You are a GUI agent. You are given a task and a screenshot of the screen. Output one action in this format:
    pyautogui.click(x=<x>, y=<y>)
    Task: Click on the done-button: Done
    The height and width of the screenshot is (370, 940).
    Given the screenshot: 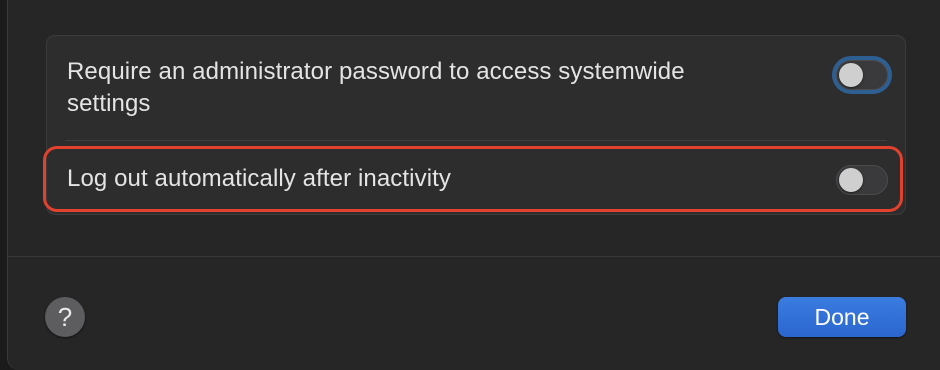 What is the action you would take?
    pyautogui.click(x=842, y=317)
    